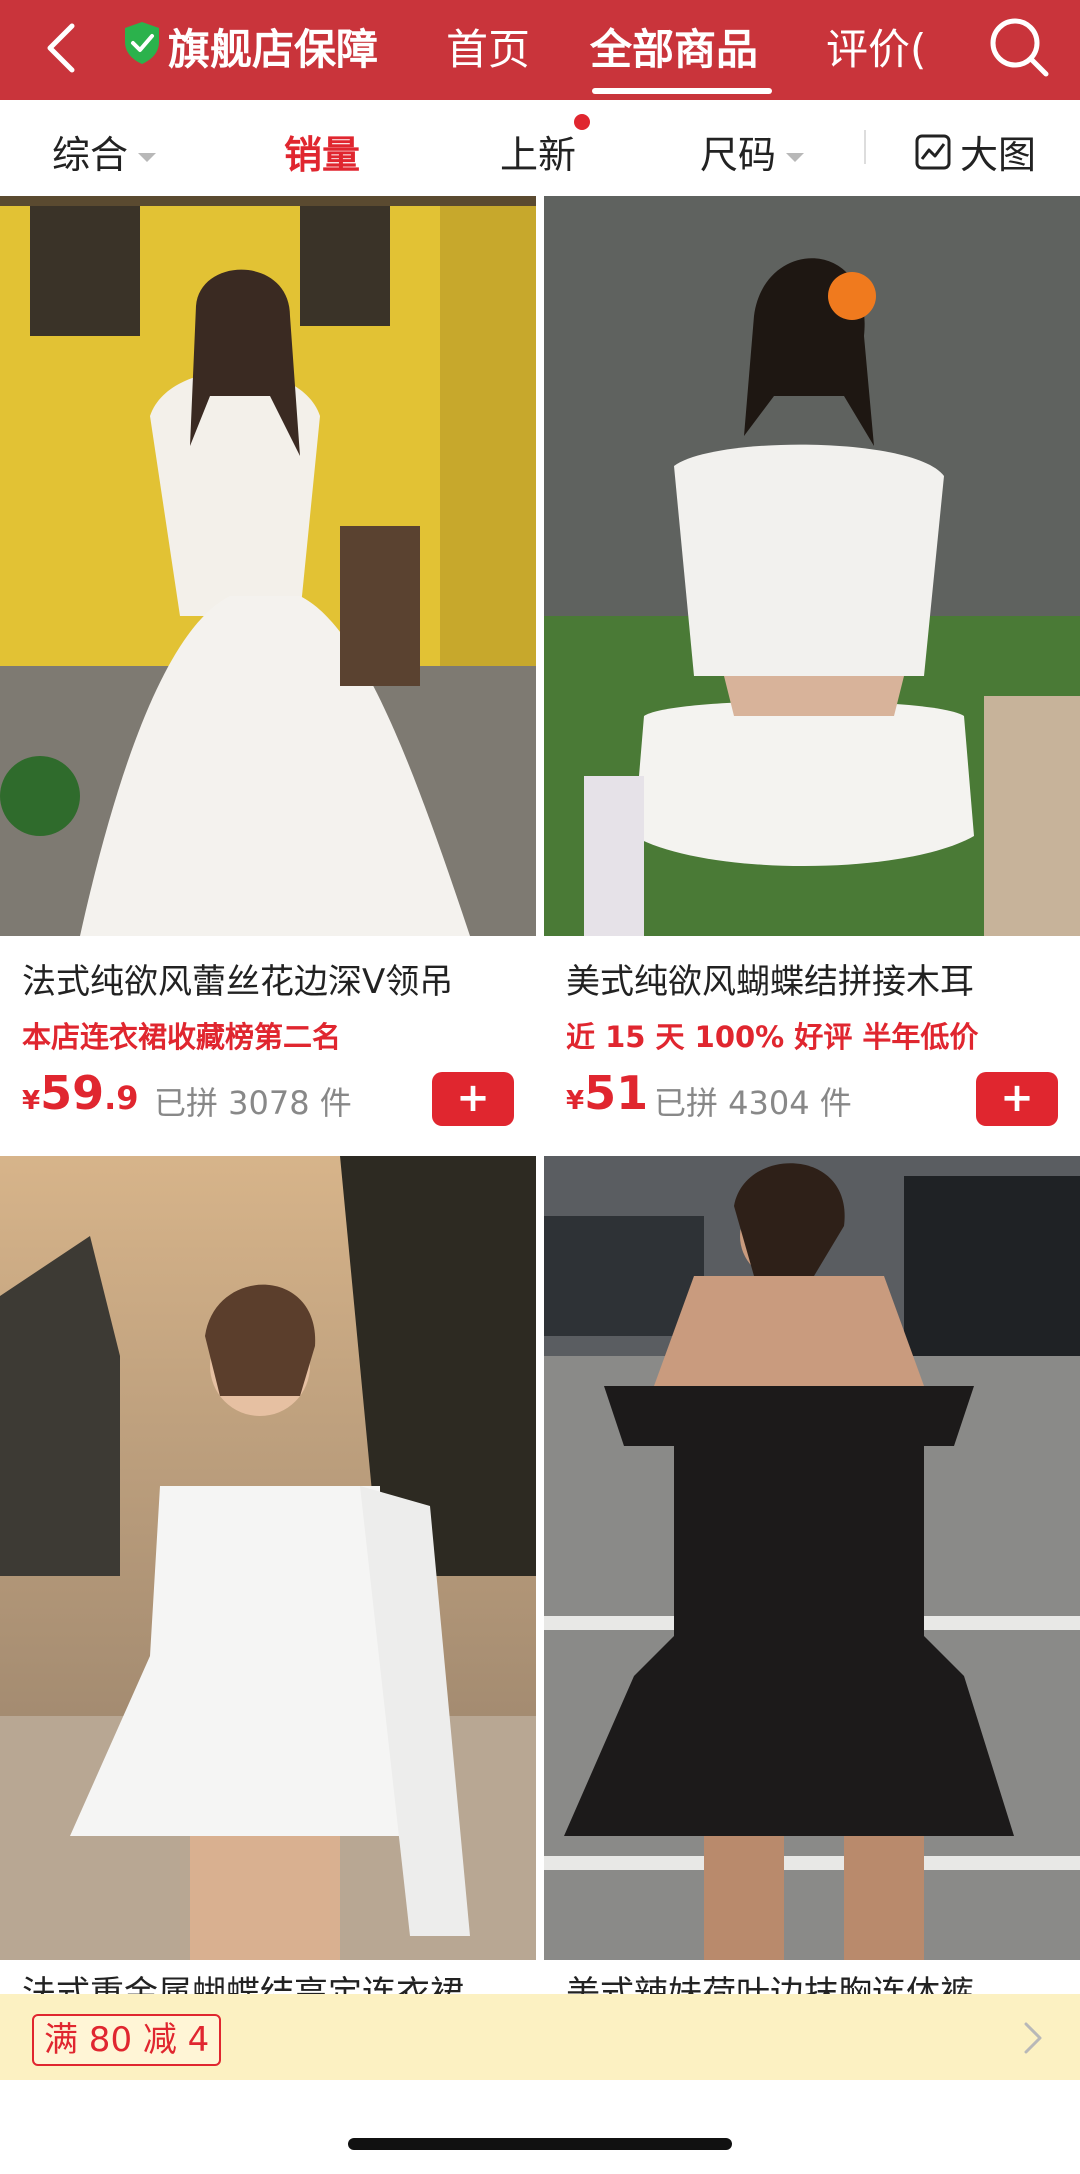 The width and height of the screenshot is (1080, 2174). What do you see at coordinates (90, 155) in the screenshot?
I see `filter-comprehensive-label: 综合` at bounding box center [90, 155].